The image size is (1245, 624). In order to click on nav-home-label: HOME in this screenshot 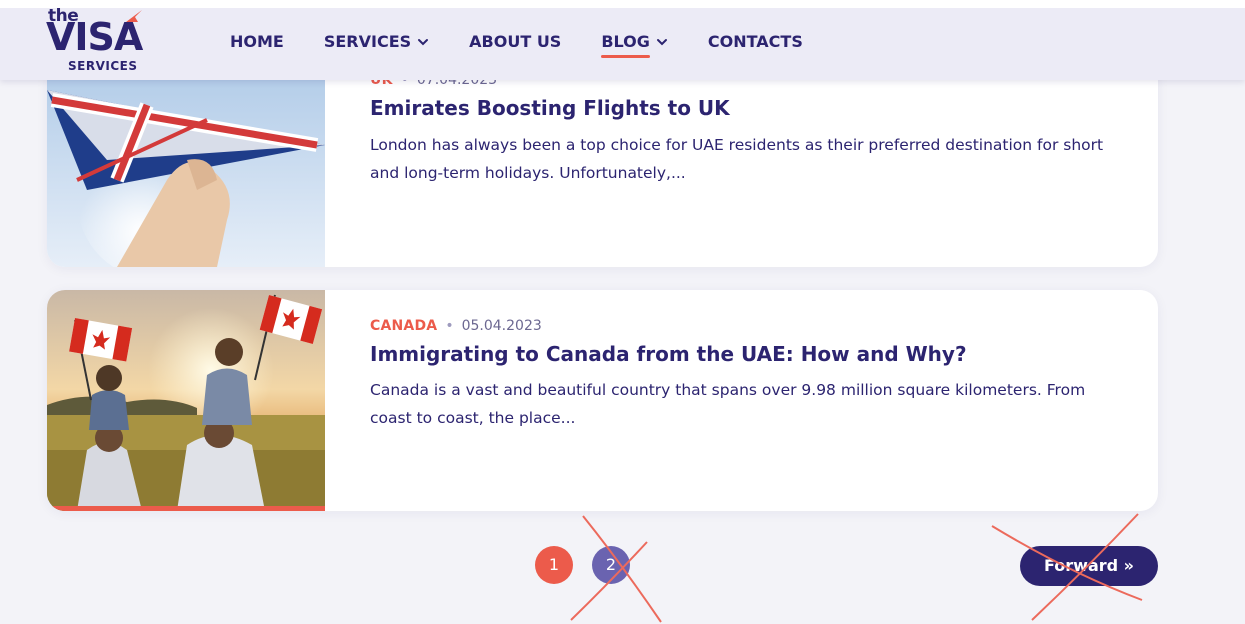, I will do `click(257, 41)`.